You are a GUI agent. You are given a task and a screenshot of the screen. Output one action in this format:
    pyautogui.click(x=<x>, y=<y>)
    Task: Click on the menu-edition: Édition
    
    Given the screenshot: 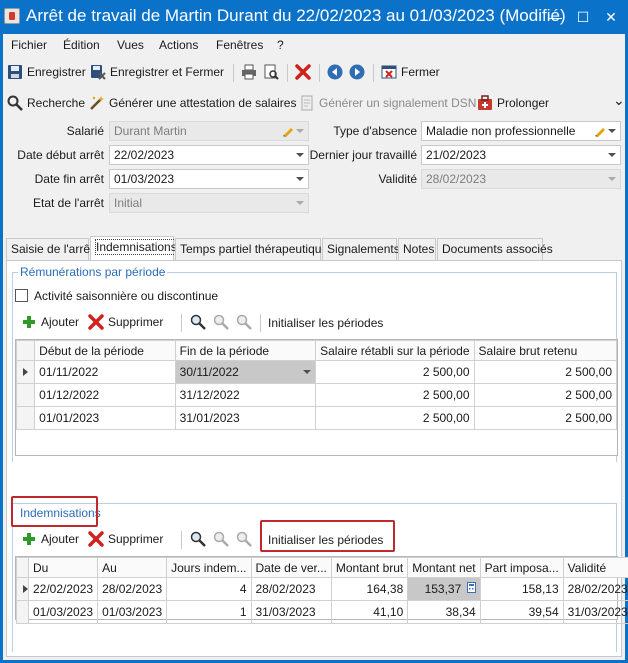 What is the action you would take?
    pyautogui.click(x=81, y=45)
    